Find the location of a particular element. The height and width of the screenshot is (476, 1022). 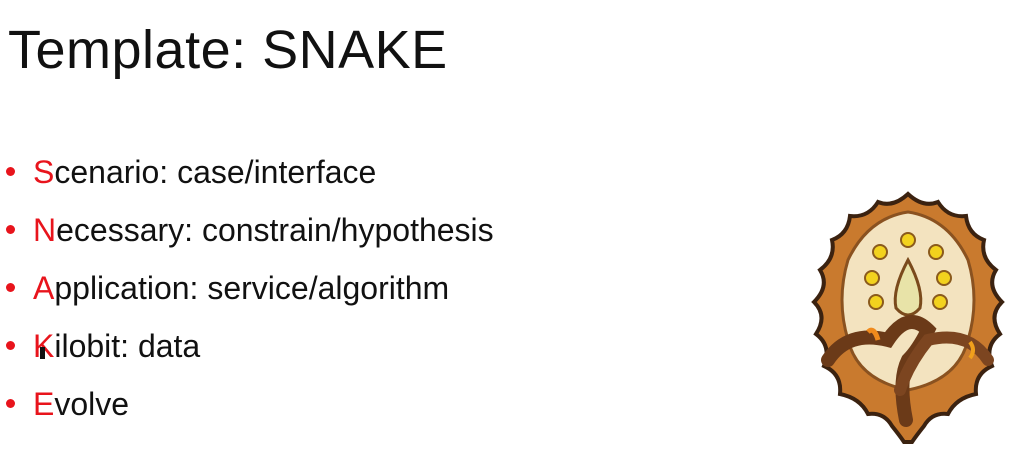

text-cursor-icon is located at coordinates (42, 353).